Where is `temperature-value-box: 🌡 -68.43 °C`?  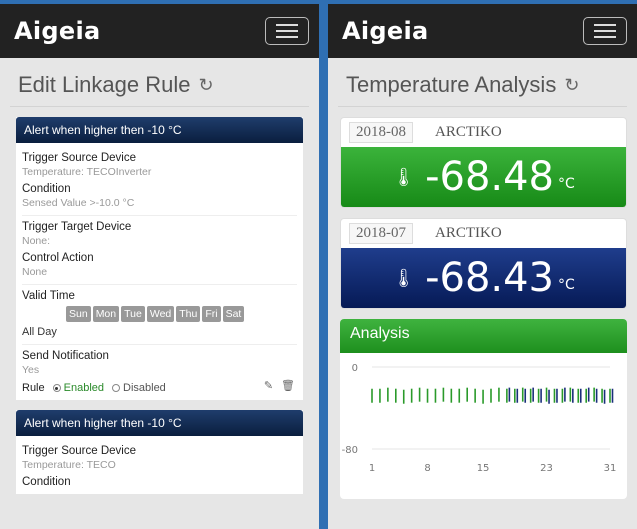 temperature-value-box: 🌡 -68.43 °C is located at coordinates (483, 278).